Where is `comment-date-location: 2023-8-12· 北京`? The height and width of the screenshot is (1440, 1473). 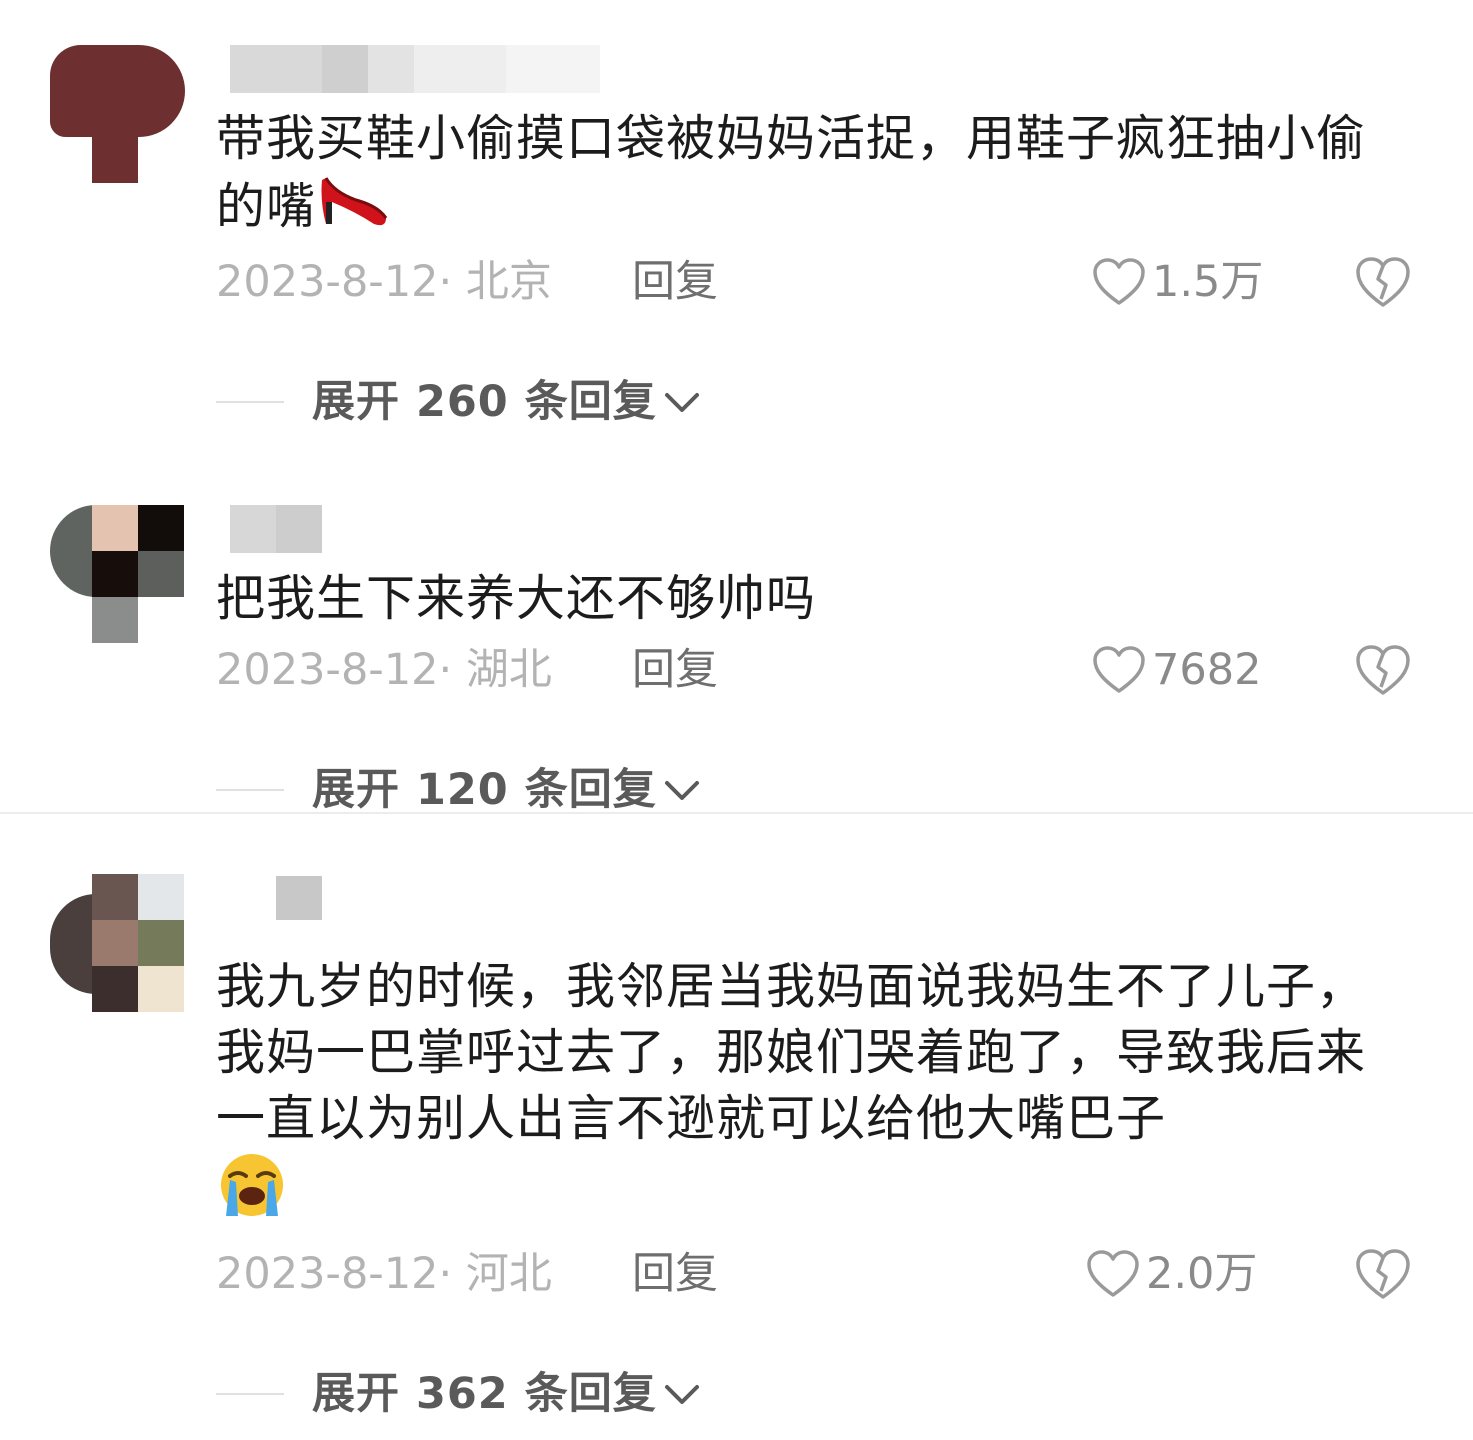 comment-date-location: 2023-8-12· 北京 is located at coordinates (384, 282).